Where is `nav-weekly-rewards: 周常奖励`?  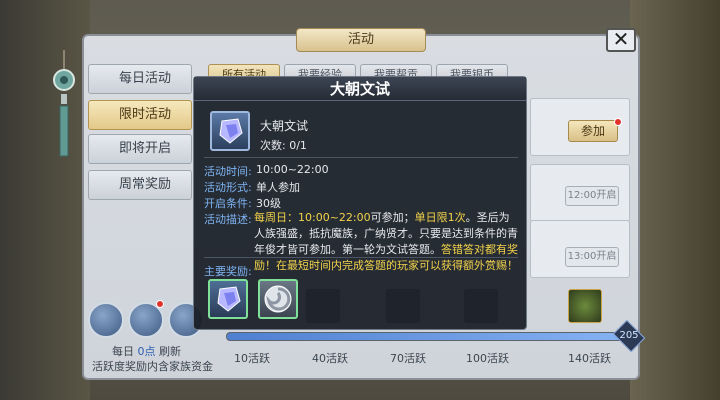 nav-weekly-rewards: 周常奖励 is located at coordinates (140, 185).